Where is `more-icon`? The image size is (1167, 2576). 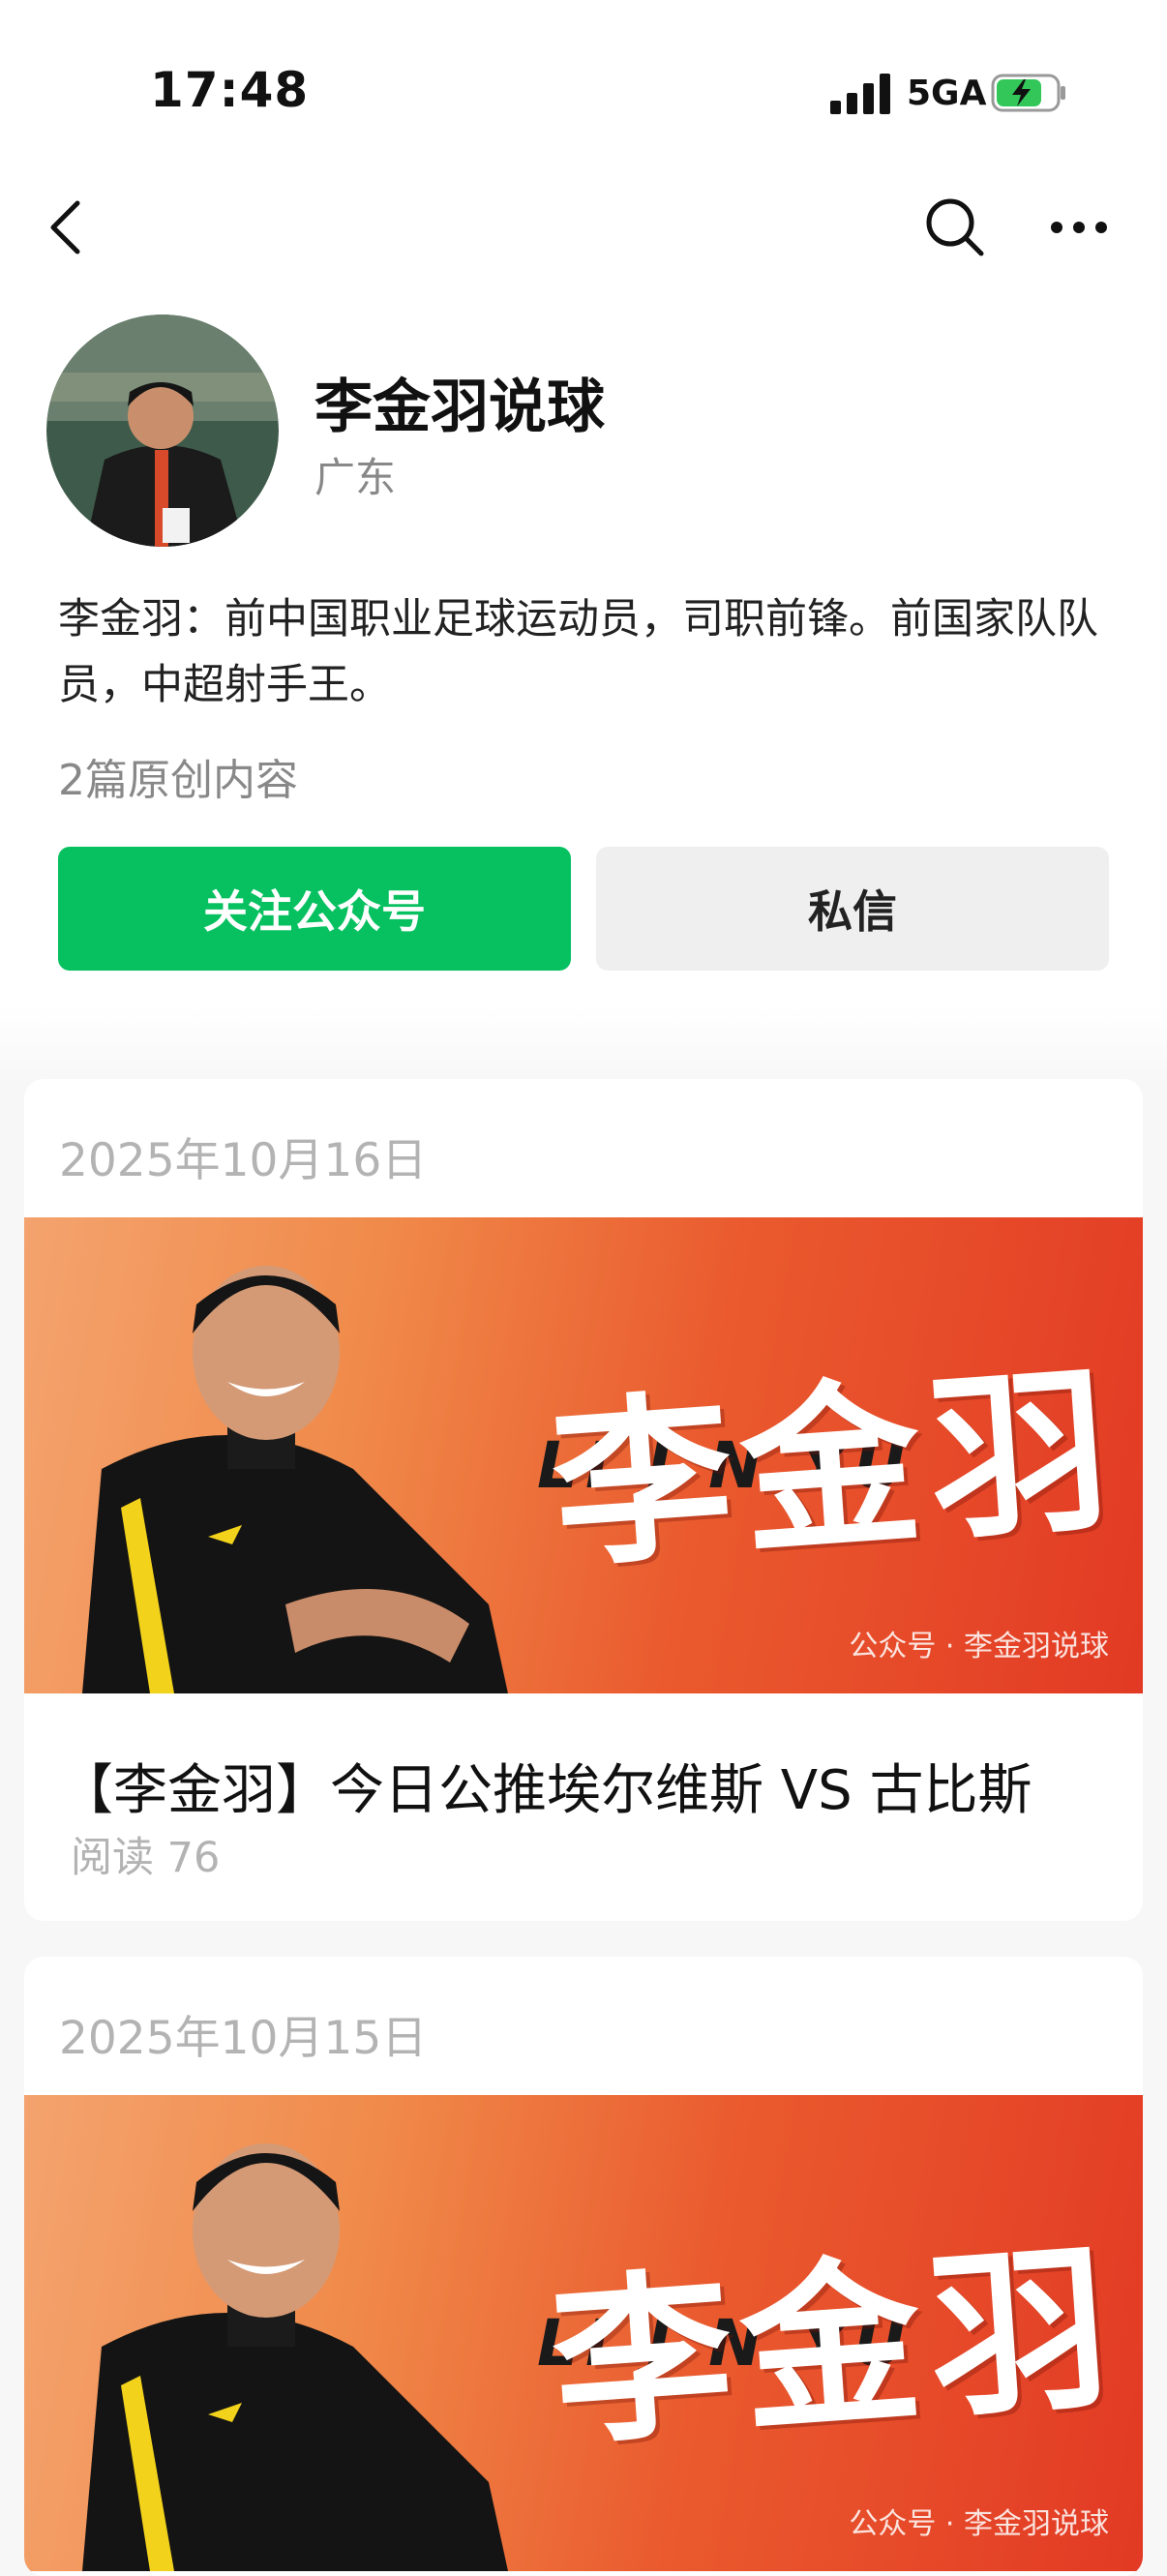 more-icon is located at coordinates (1079, 227).